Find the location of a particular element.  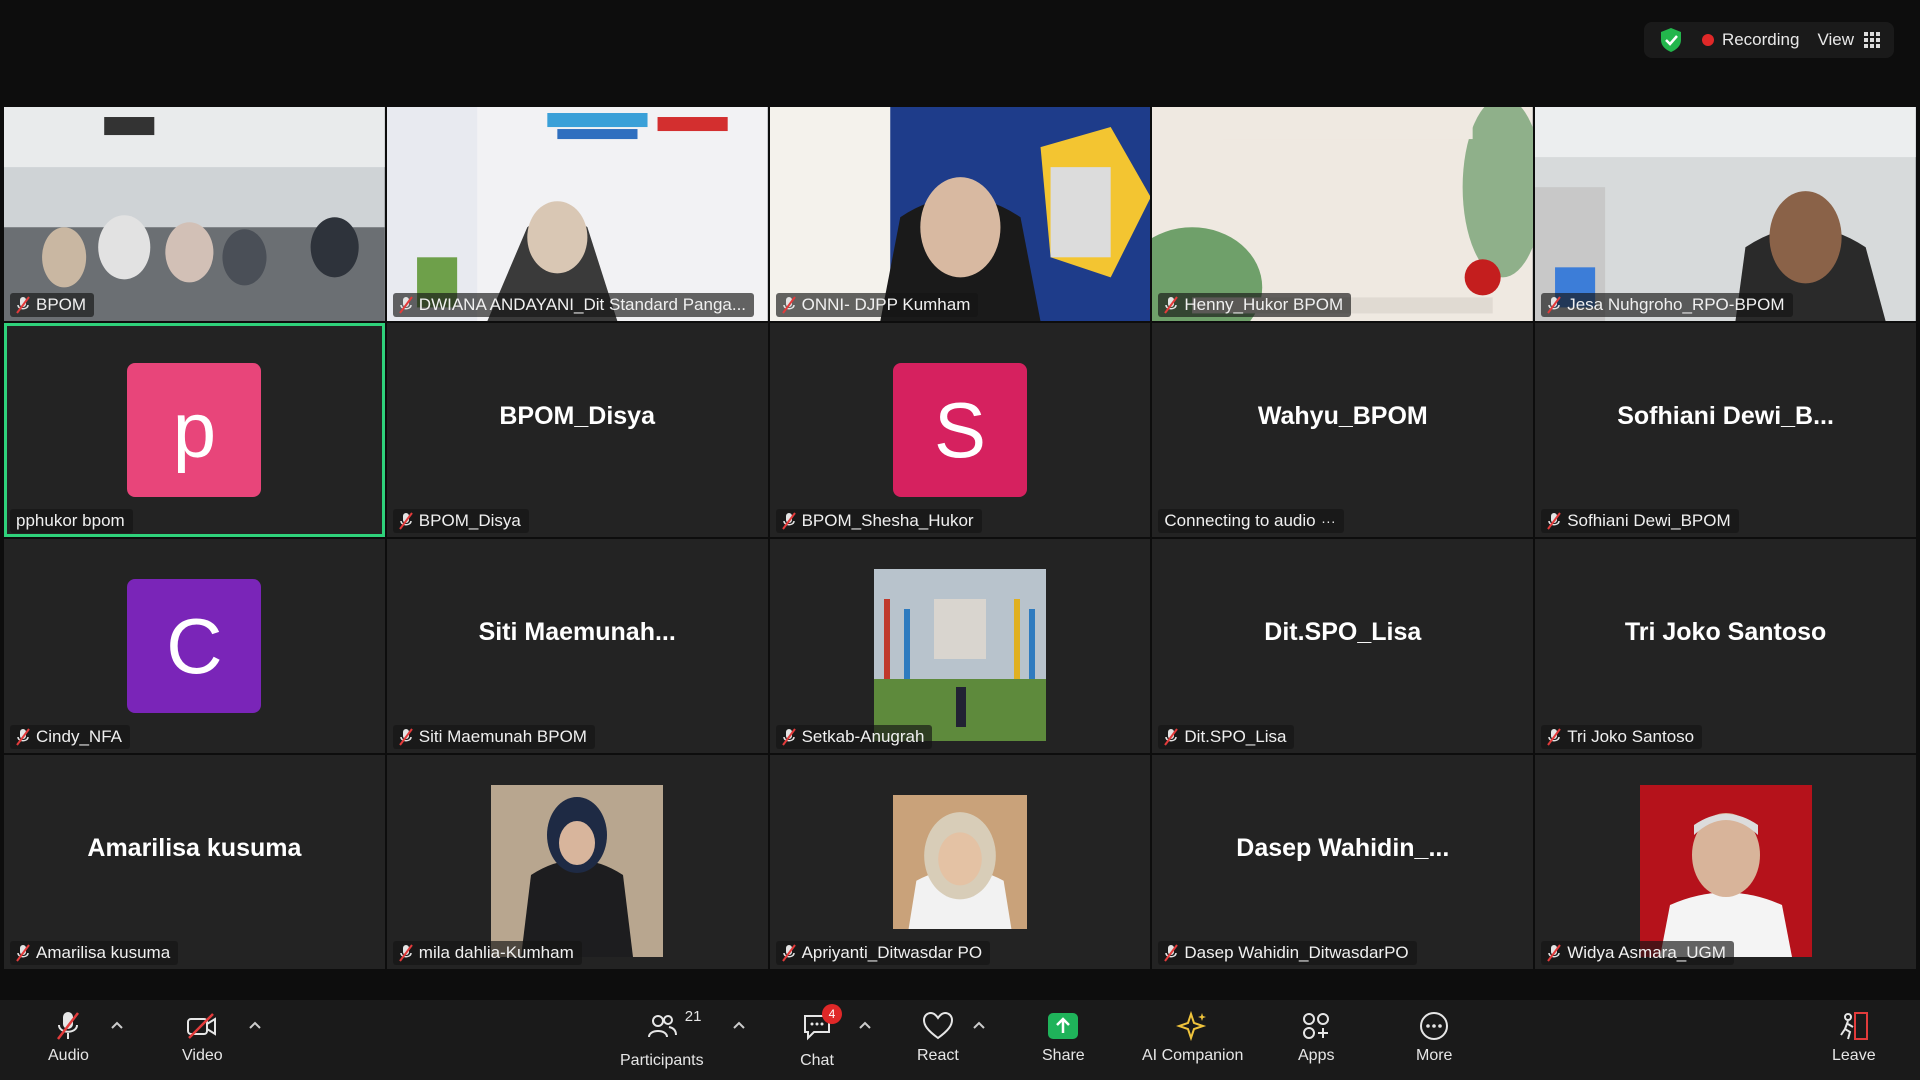

participant-name: BPOM_Disya is located at coordinates (469, 520).